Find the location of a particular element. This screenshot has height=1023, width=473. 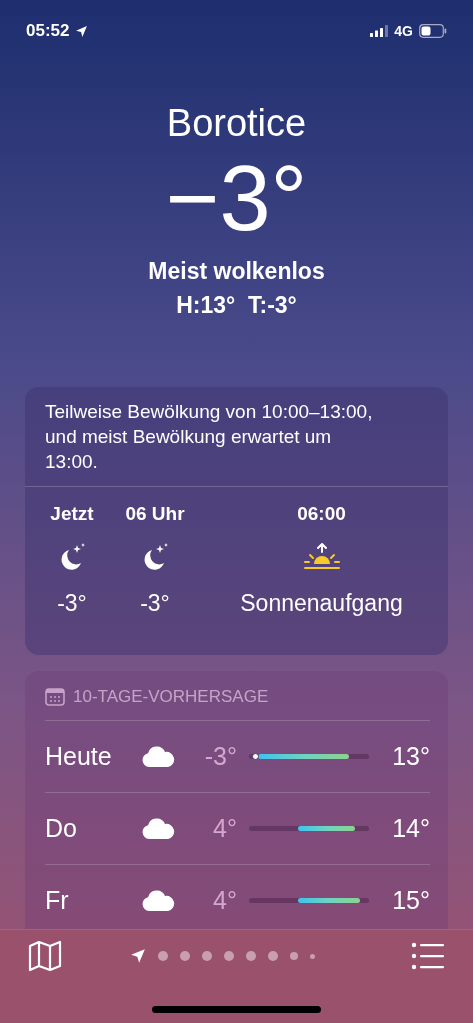

low-temperature: -3° is located at coordinates (220, 756).